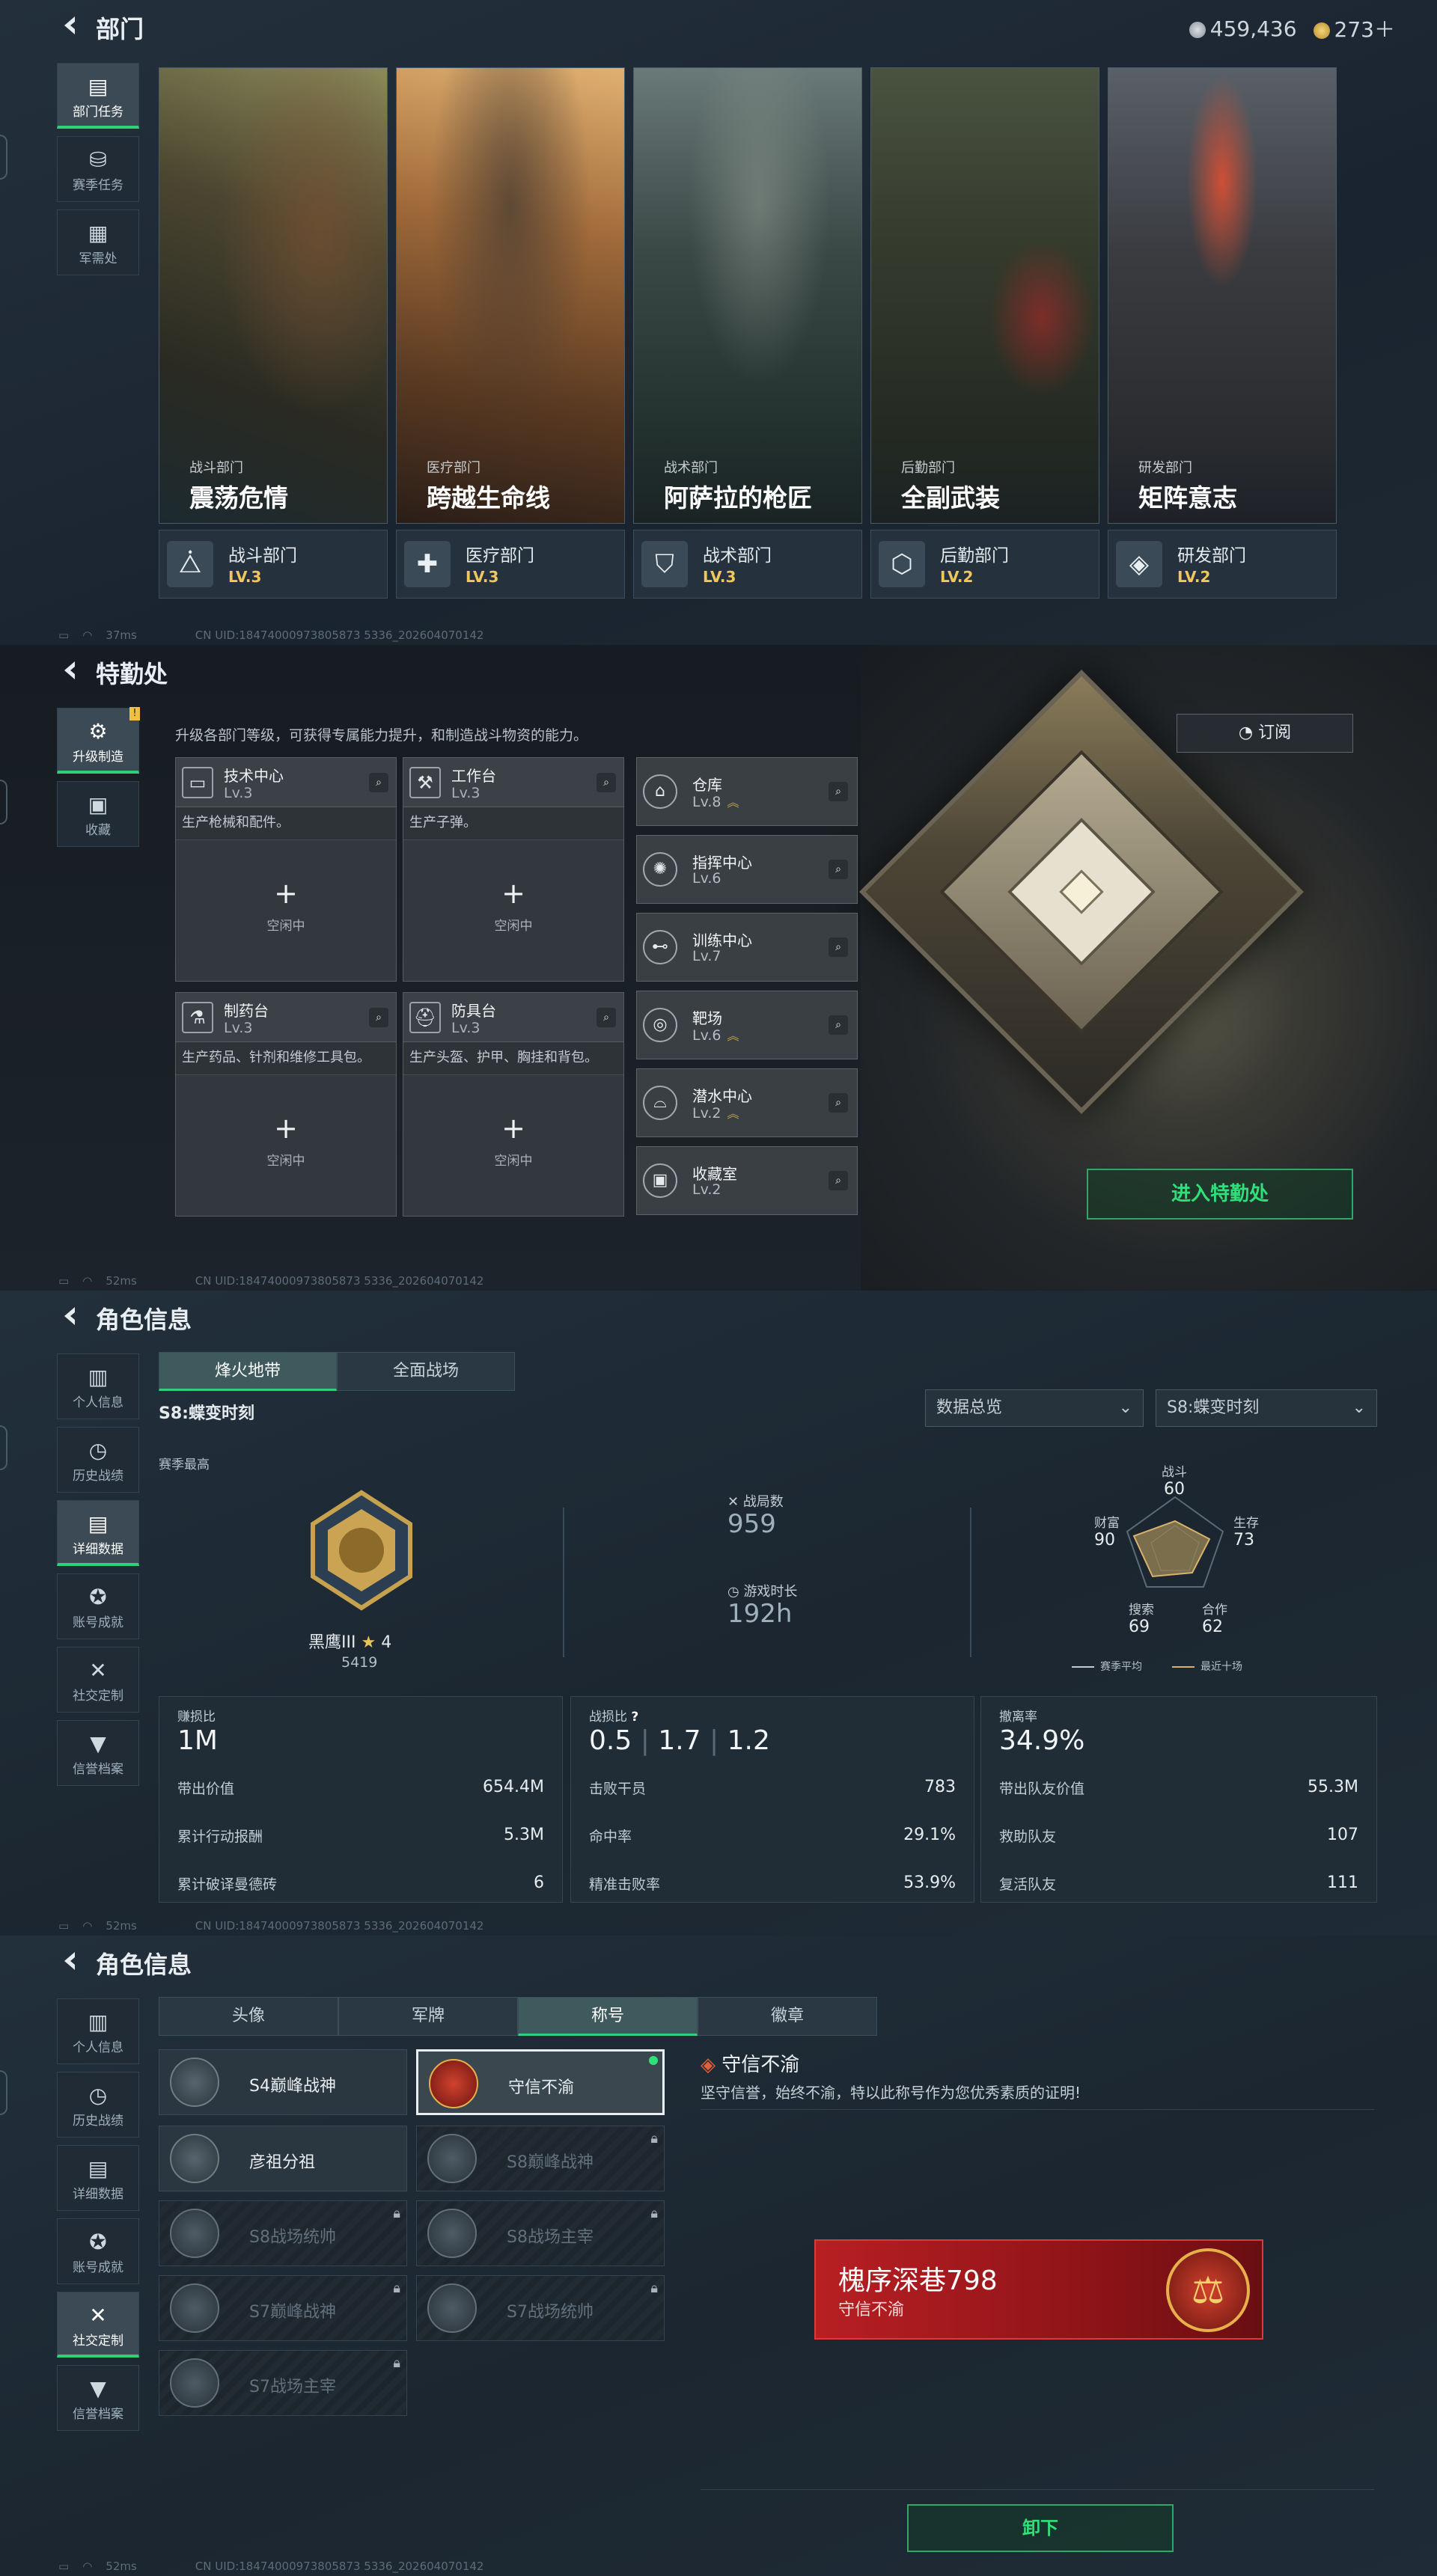 The width and height of the screenshot is (1437, 2576). I want to click on room-command-center: ✺ 指挥中心 Lv.6 ⌕, so click(747, 869).